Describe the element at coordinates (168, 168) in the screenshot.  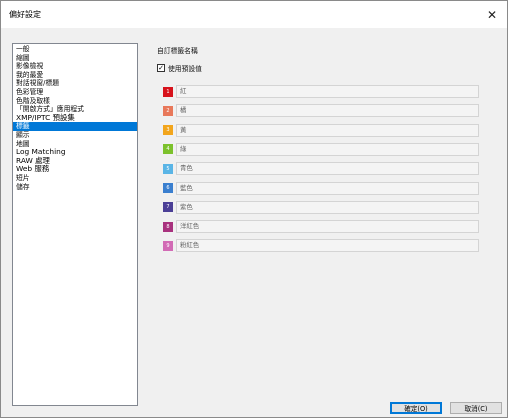
I see `label-color-swatch: 5` at that location.